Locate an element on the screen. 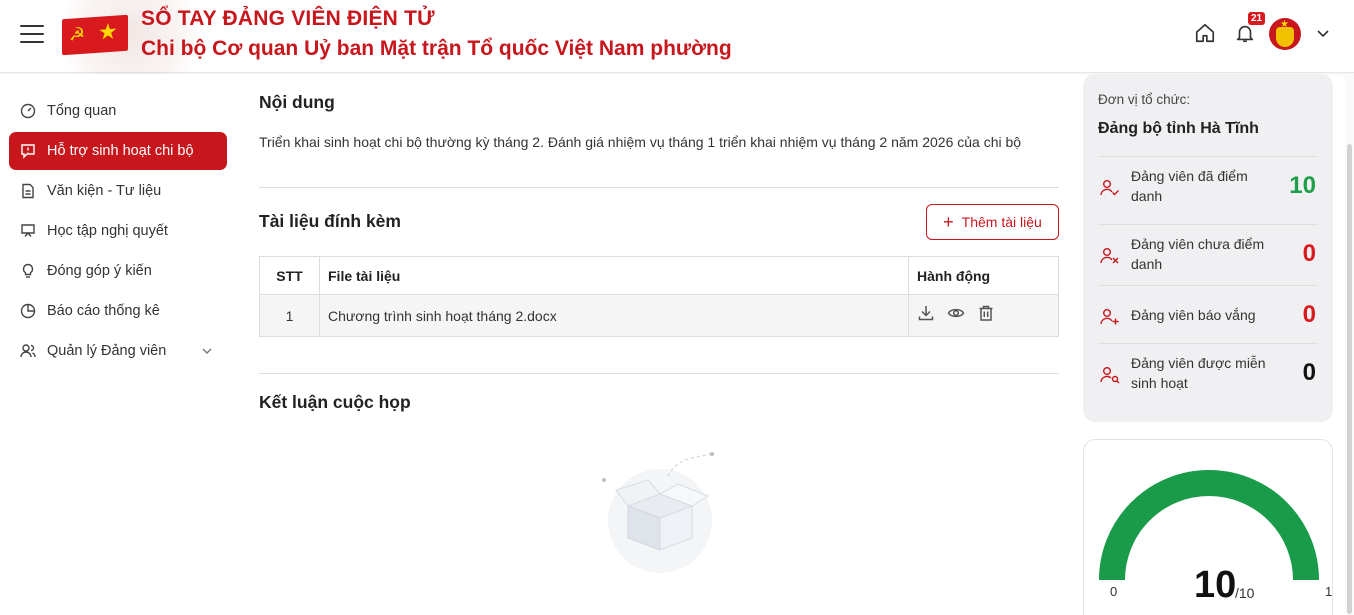 This screenshot has height=615, width=1354. stat-row-not-checked-in: Đảng viên chưa điểm danh 0 is located at coordinates (1208, 253).